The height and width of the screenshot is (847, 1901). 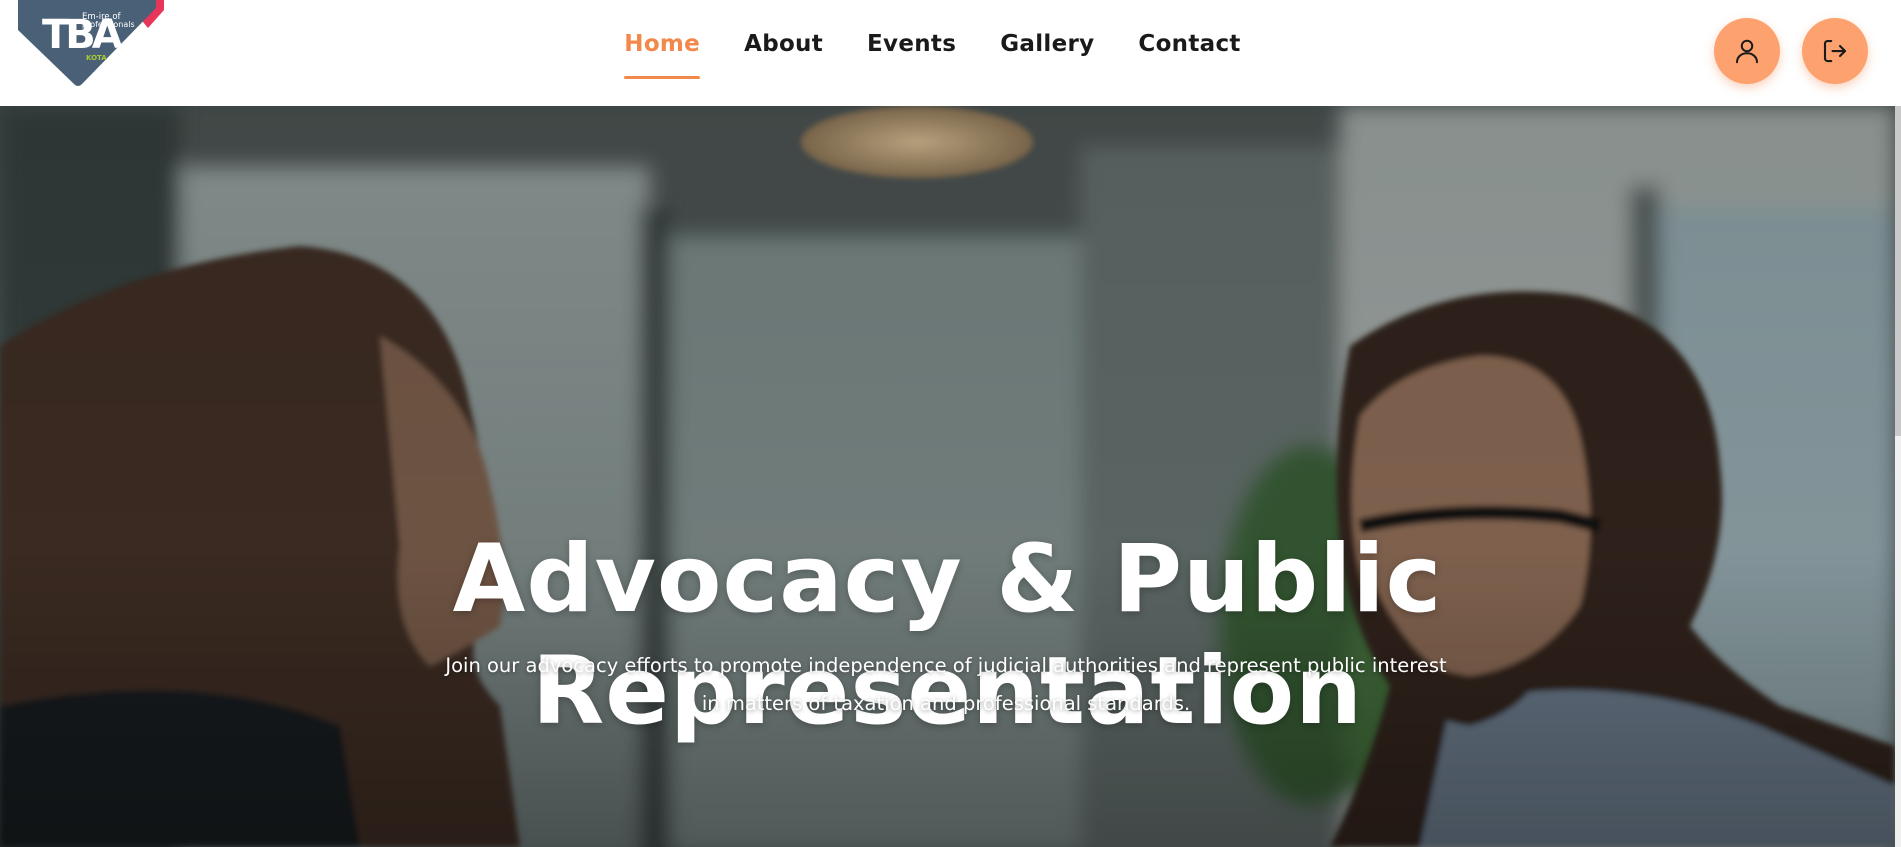 I want to click on user-icon, so click(x=1747, y=51).